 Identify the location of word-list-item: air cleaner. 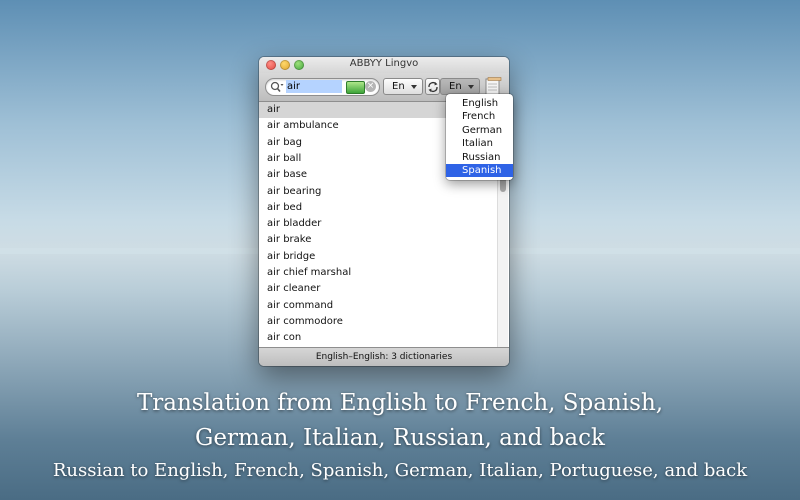
(384, 289).